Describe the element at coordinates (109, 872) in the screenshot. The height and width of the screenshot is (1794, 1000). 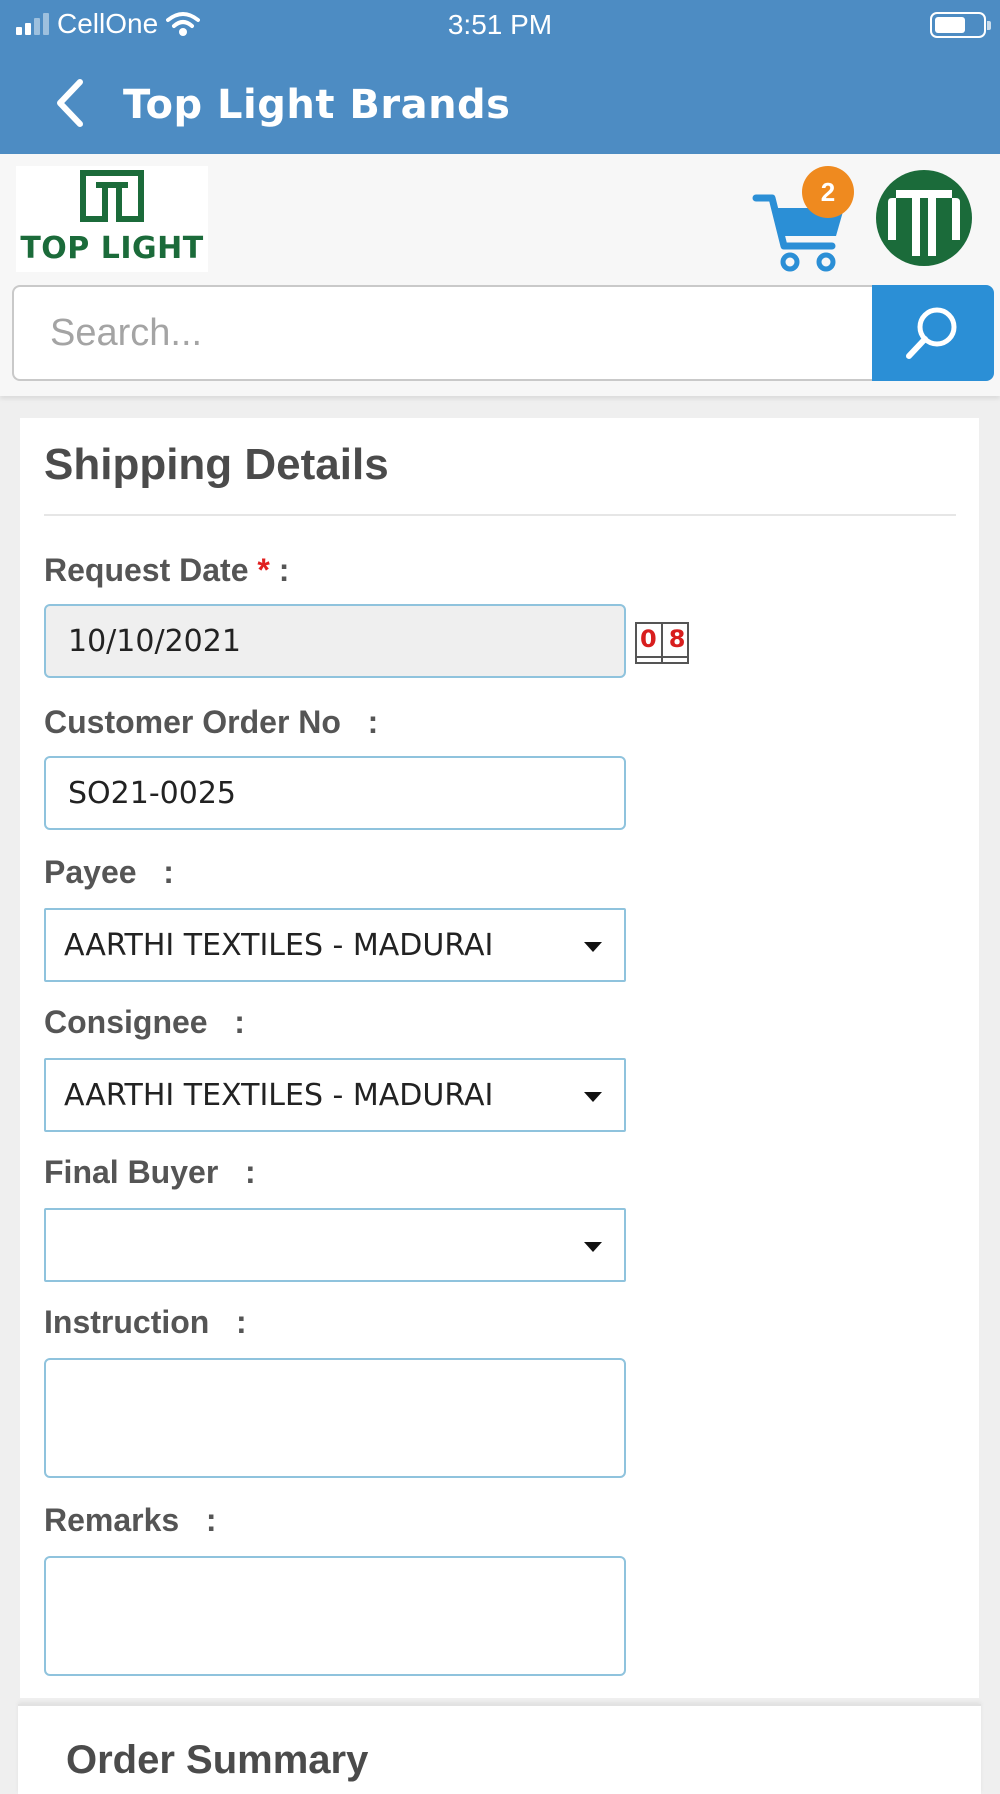
I see `payee-label: Payee :` at that location.